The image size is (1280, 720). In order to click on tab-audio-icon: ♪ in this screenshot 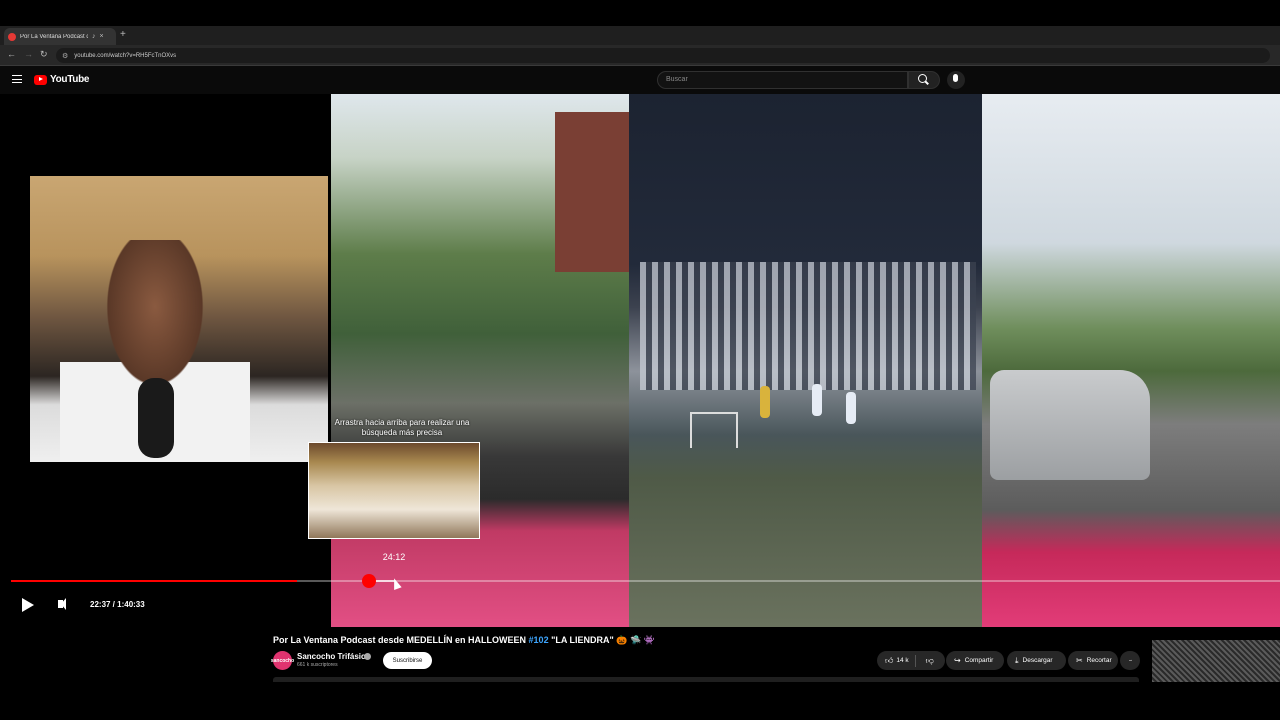, I will do `click(94, 36)`.